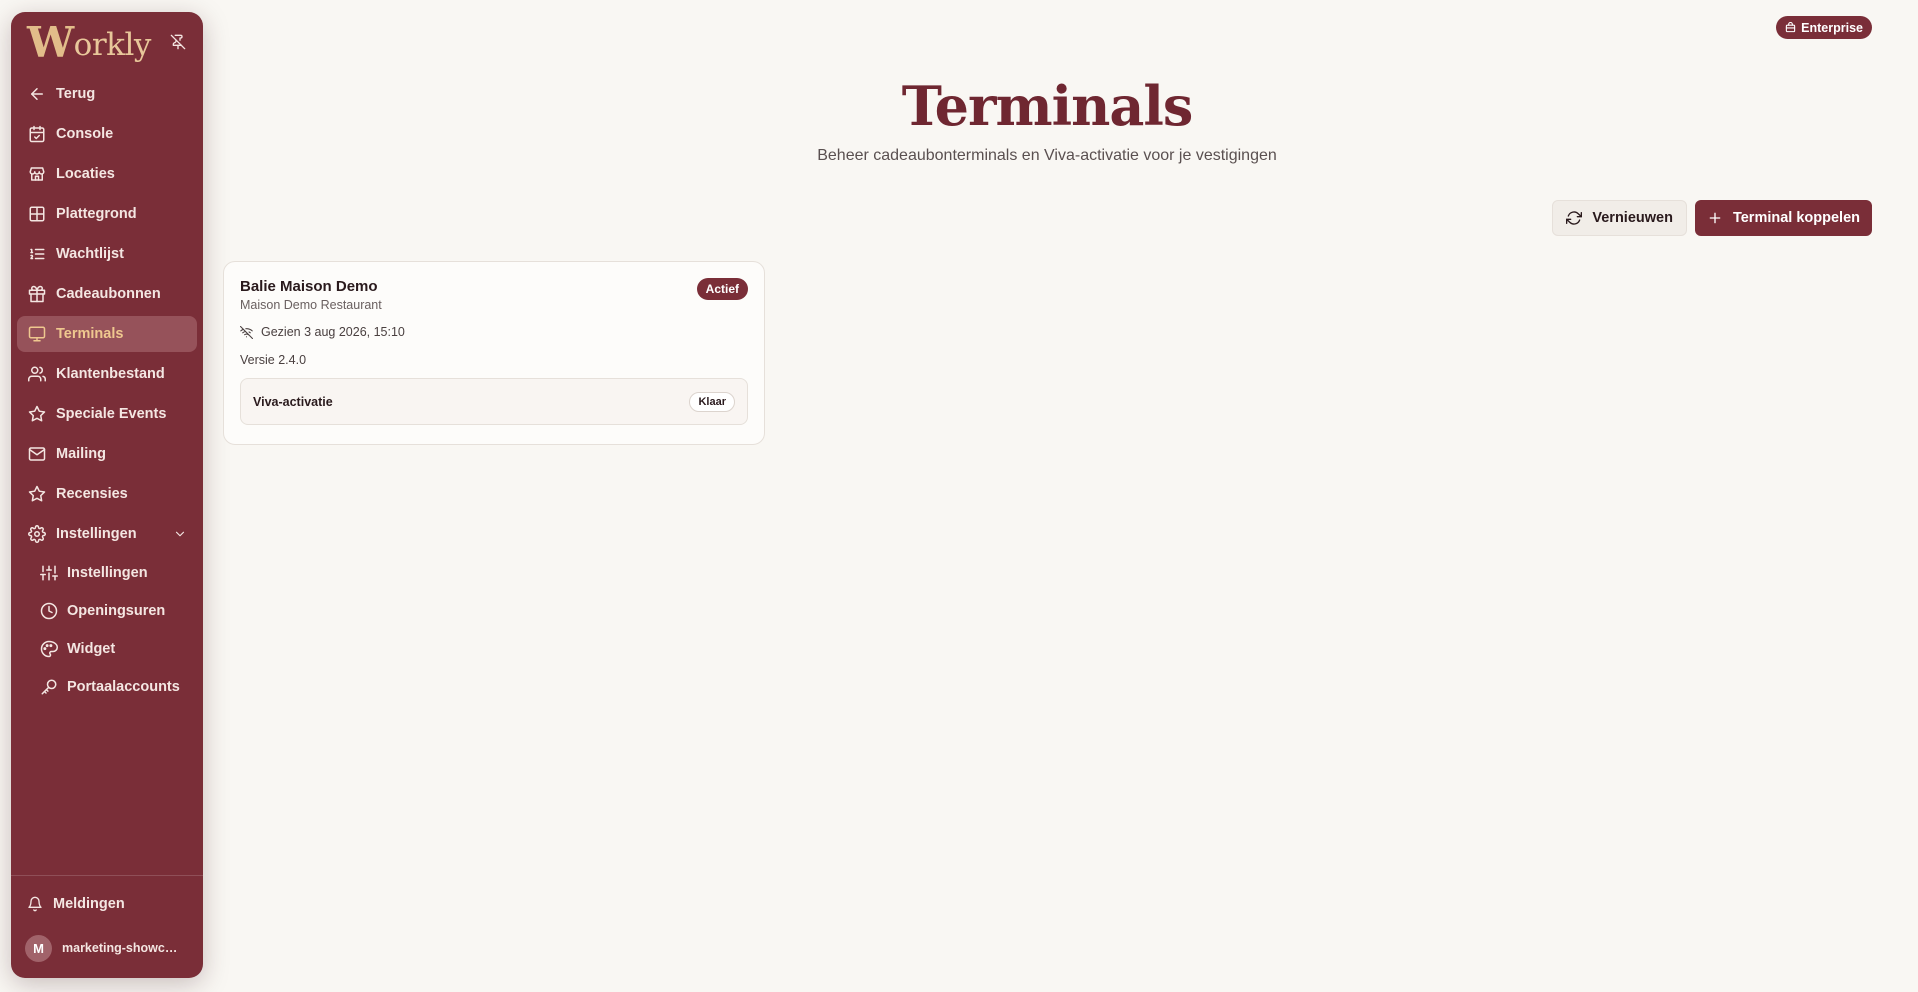 The height and width of the screenshot is (992, 1918). Describe the element at coordinates (246, 332) in the screenshot. I see `wifi-off-icon` at that location.